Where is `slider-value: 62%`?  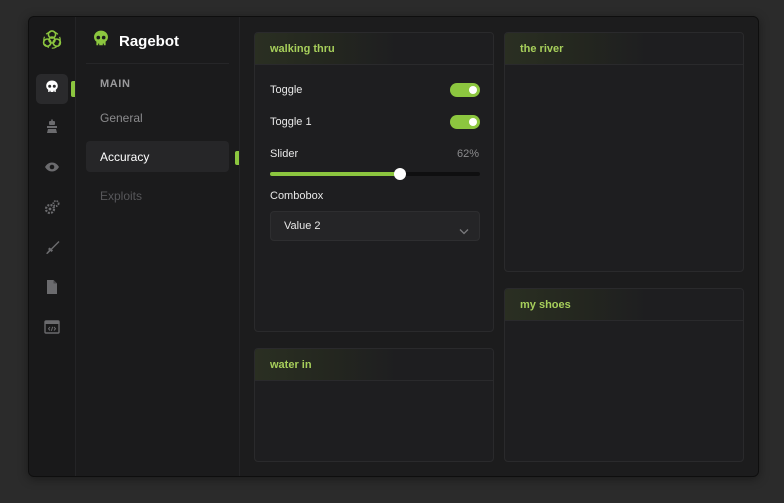 slider-value: 62% is located at coordinates (467, 154).